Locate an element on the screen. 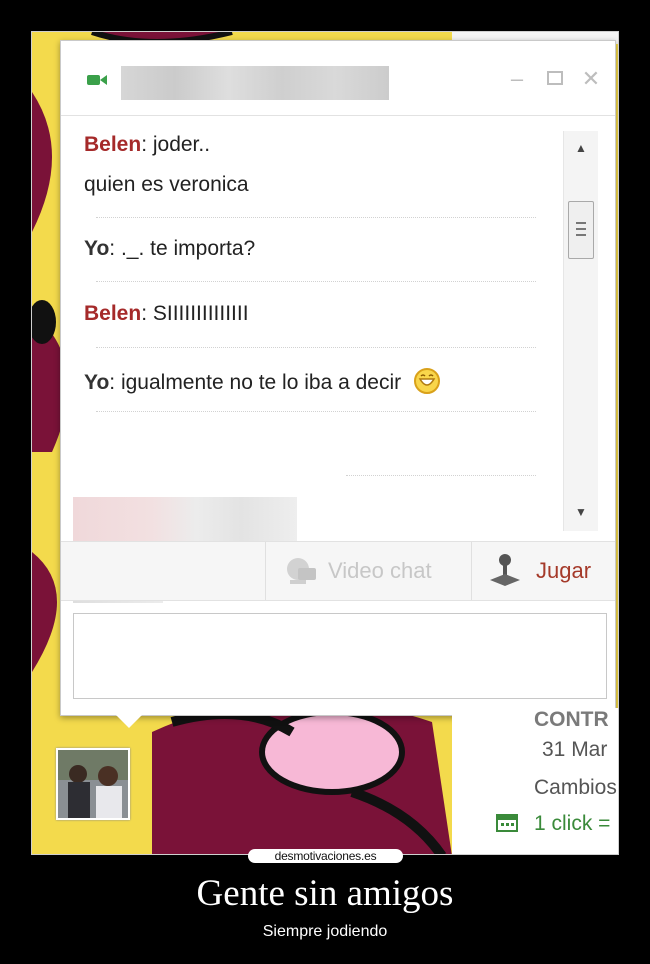 The height and width of the screenshot is (964, 650). chat-actions-bar: Video chat Jugar is located at coordinates (338, 571).